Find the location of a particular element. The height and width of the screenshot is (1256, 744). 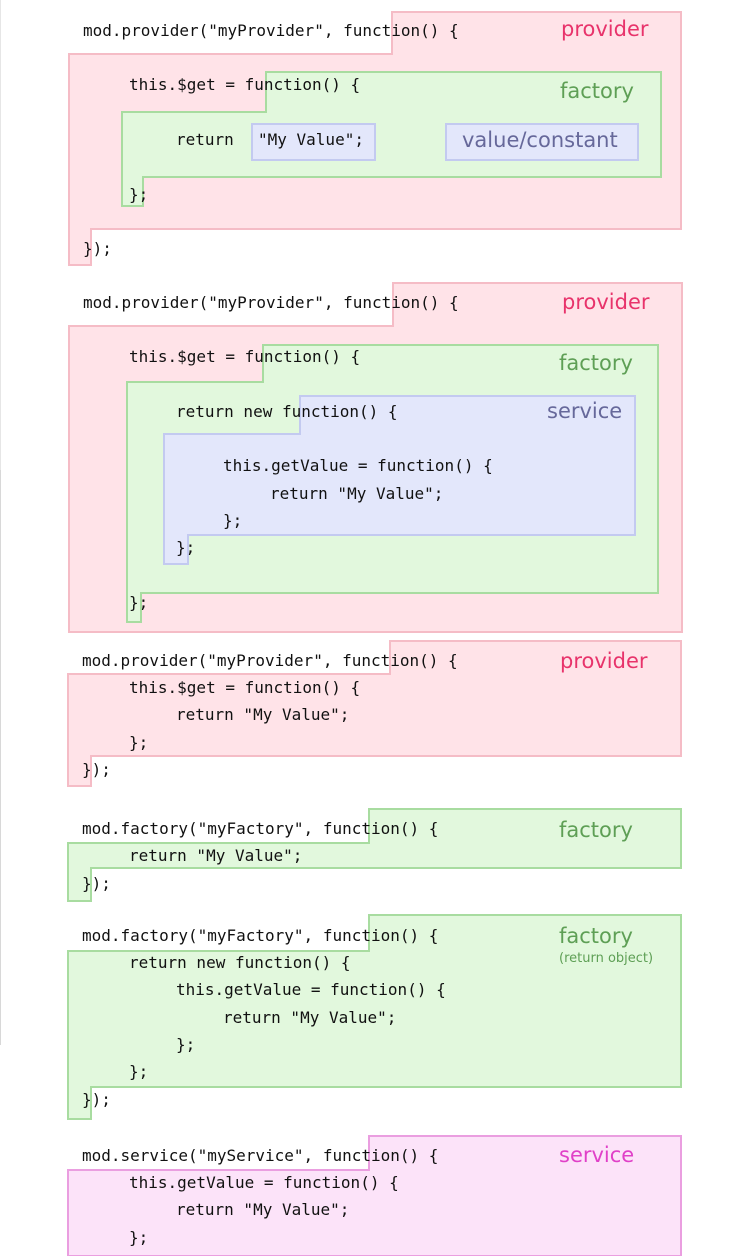

code-line: "My Value"; is located at coordinates (311, 139).